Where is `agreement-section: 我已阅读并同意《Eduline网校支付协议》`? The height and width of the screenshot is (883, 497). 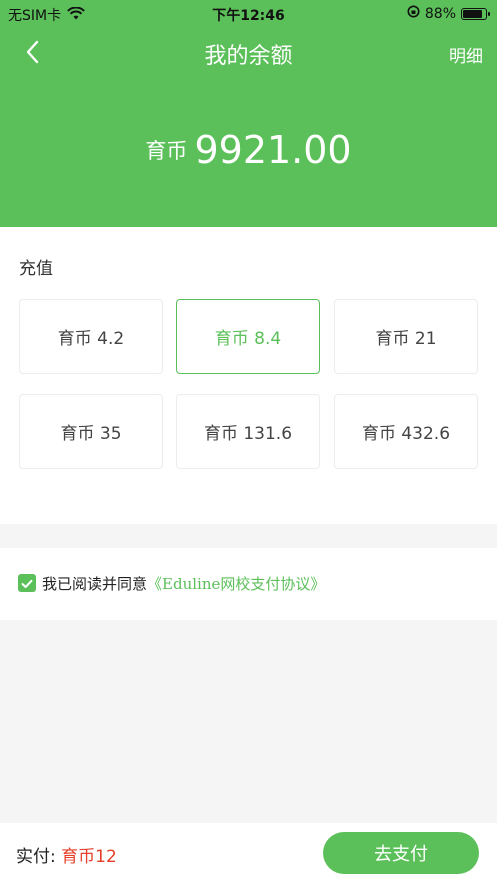
agreement-section: 我已阅读并同意《Eduline网校支付协议》 is located at coordinates (248, 584).